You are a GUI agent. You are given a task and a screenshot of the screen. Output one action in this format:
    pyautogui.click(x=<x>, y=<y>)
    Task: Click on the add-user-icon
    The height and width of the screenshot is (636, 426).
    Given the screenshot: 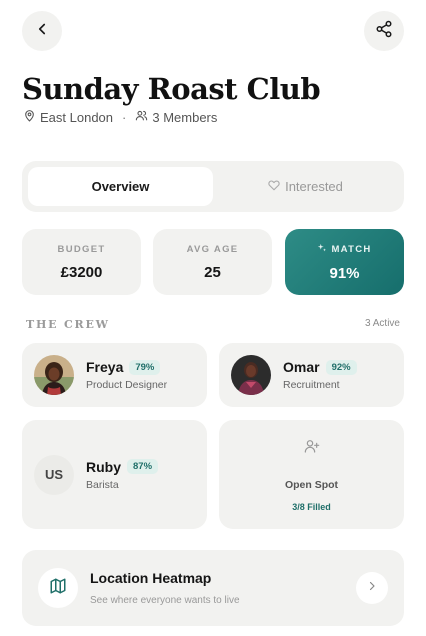 What is the action you would take?
    pyautogui.click(x=312, y=448)
    